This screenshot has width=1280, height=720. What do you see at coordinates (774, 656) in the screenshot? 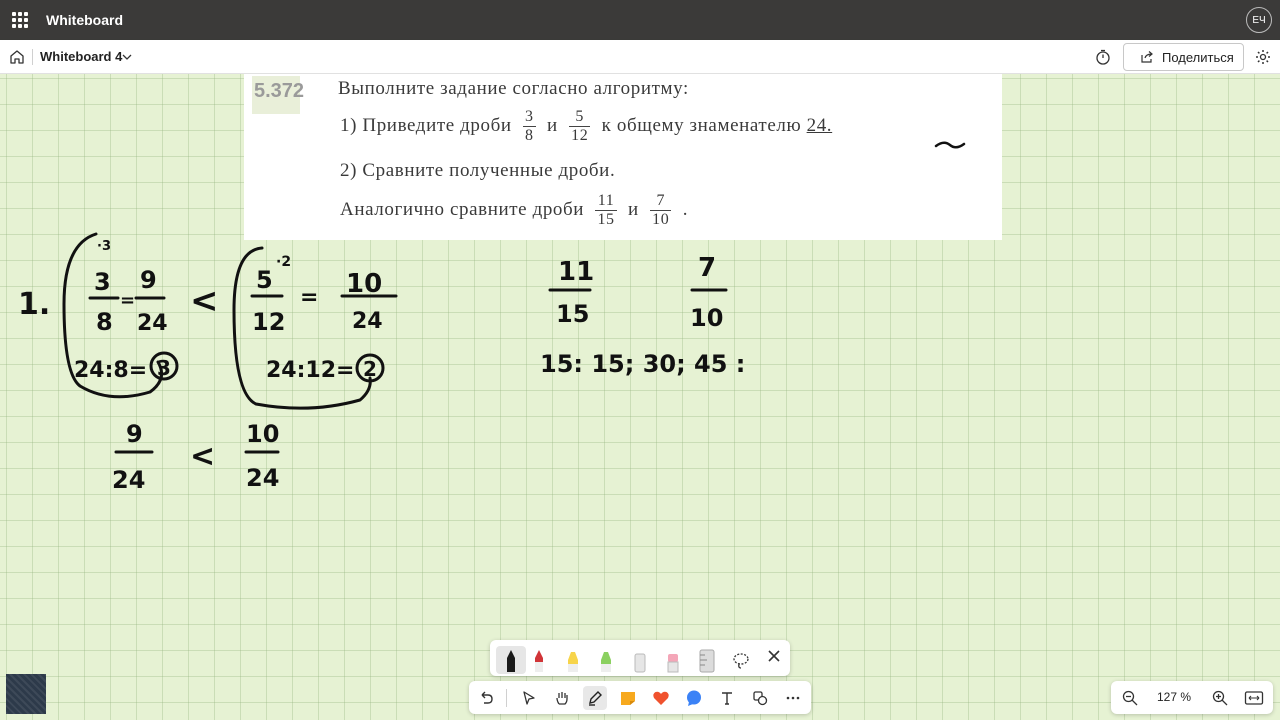
I see `close-icon` at bounding box center [774, 656].